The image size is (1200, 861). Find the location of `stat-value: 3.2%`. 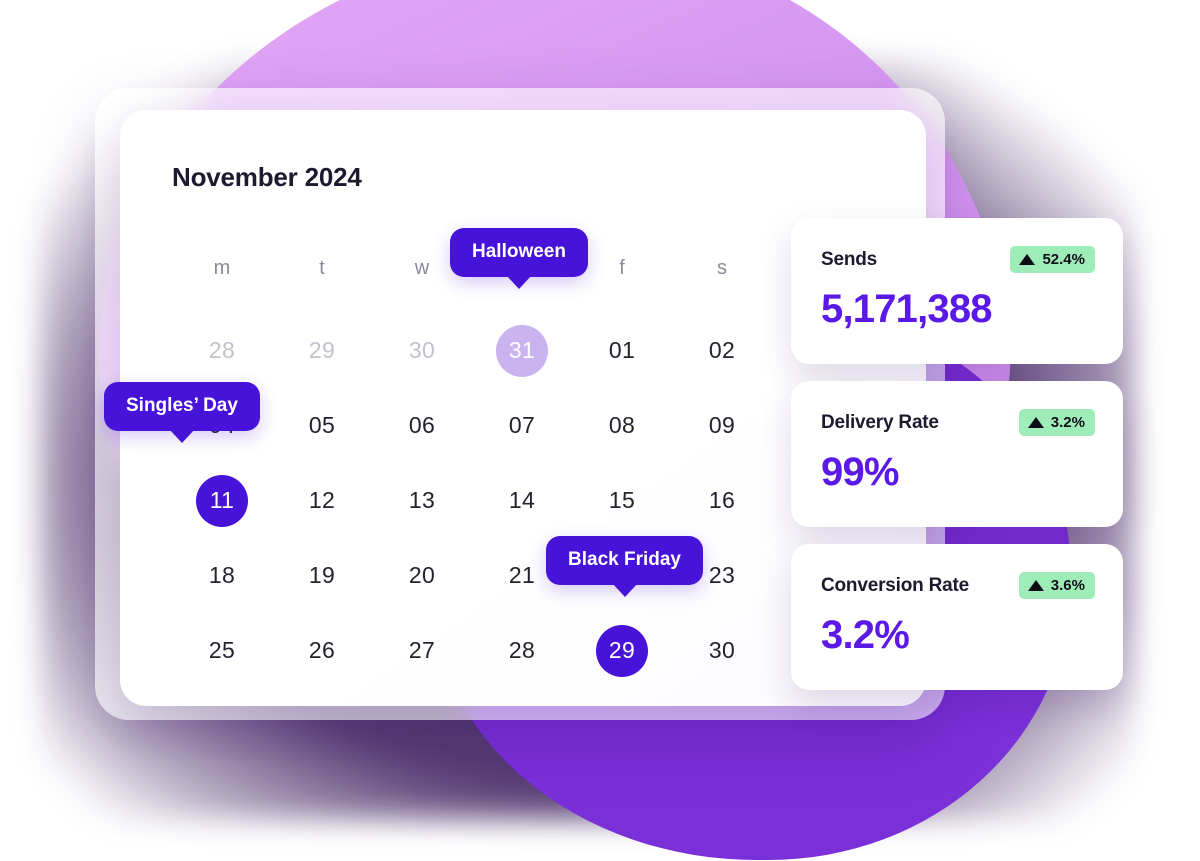

stat-value: 3.2% is located at coordinates (865, 635).